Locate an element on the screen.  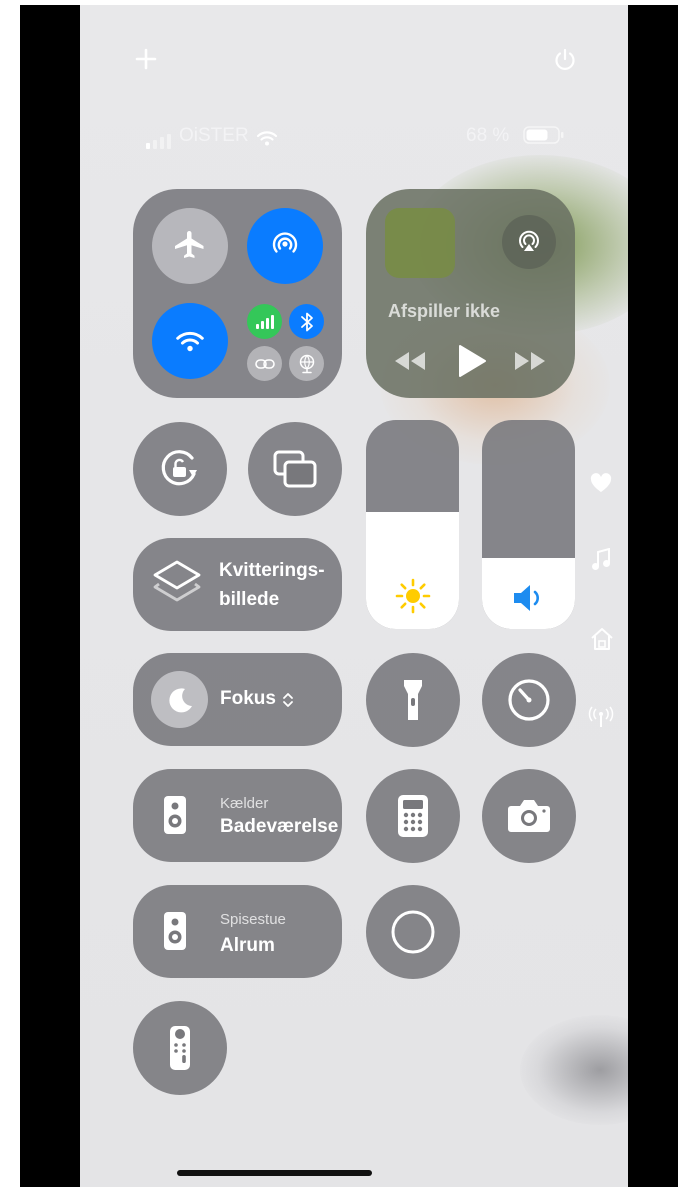
airdrop-toggle is located at coordinates (285, 246).